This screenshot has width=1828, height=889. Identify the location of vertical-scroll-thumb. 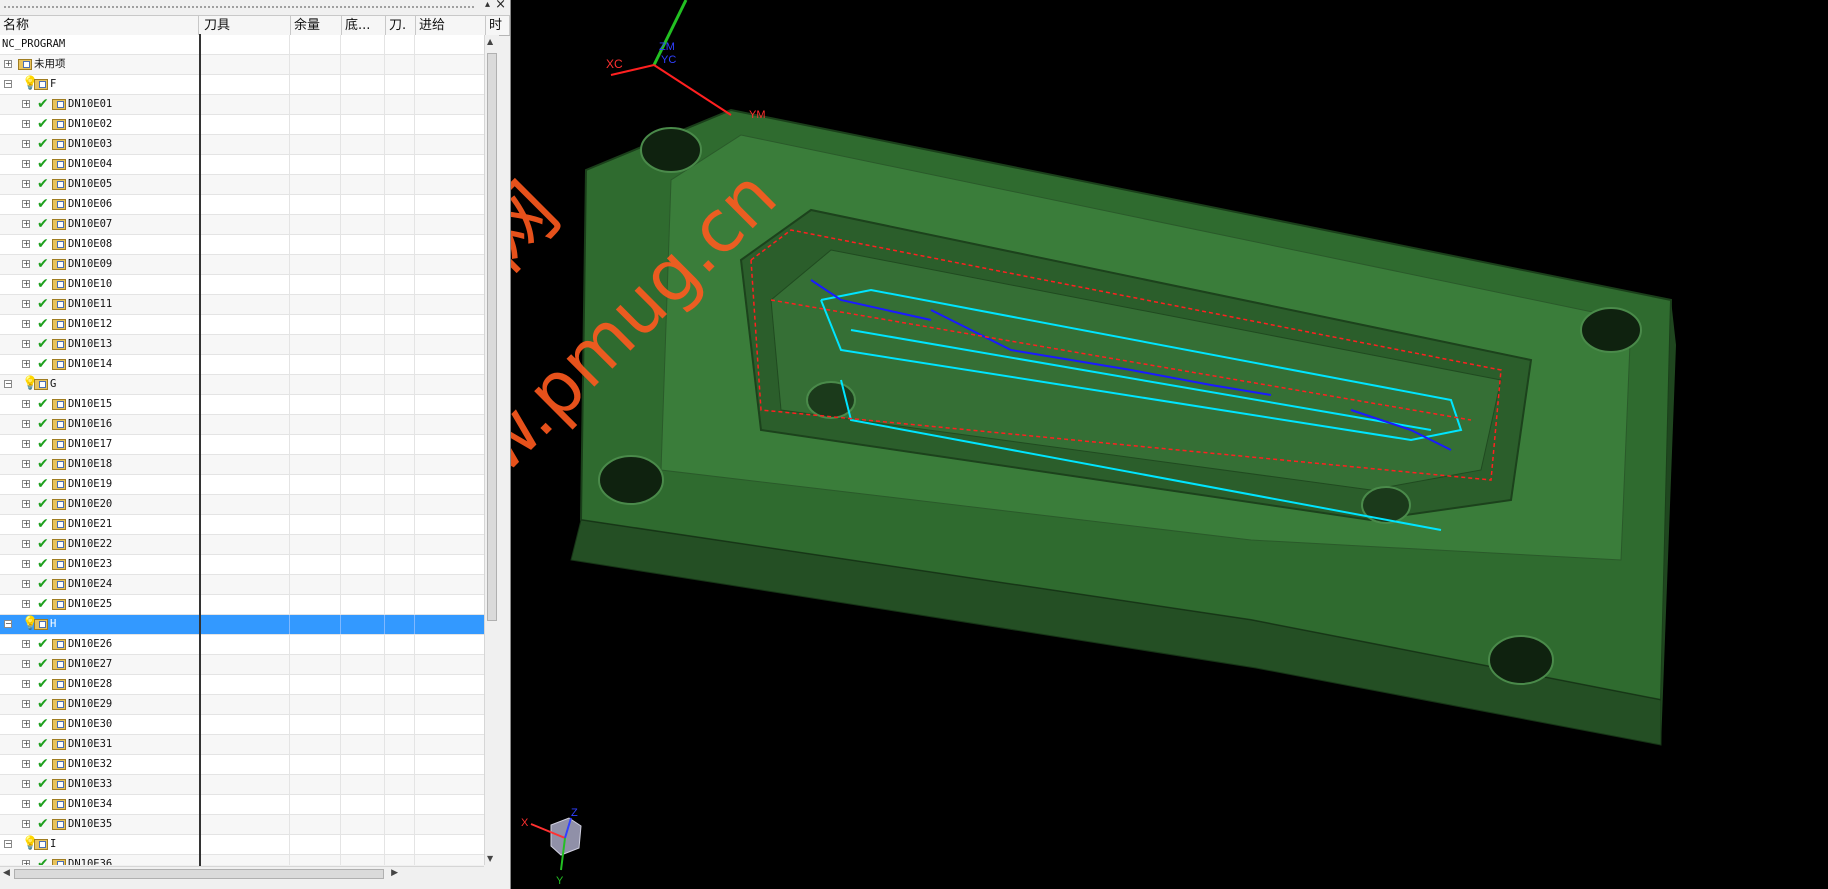
(492, 337).